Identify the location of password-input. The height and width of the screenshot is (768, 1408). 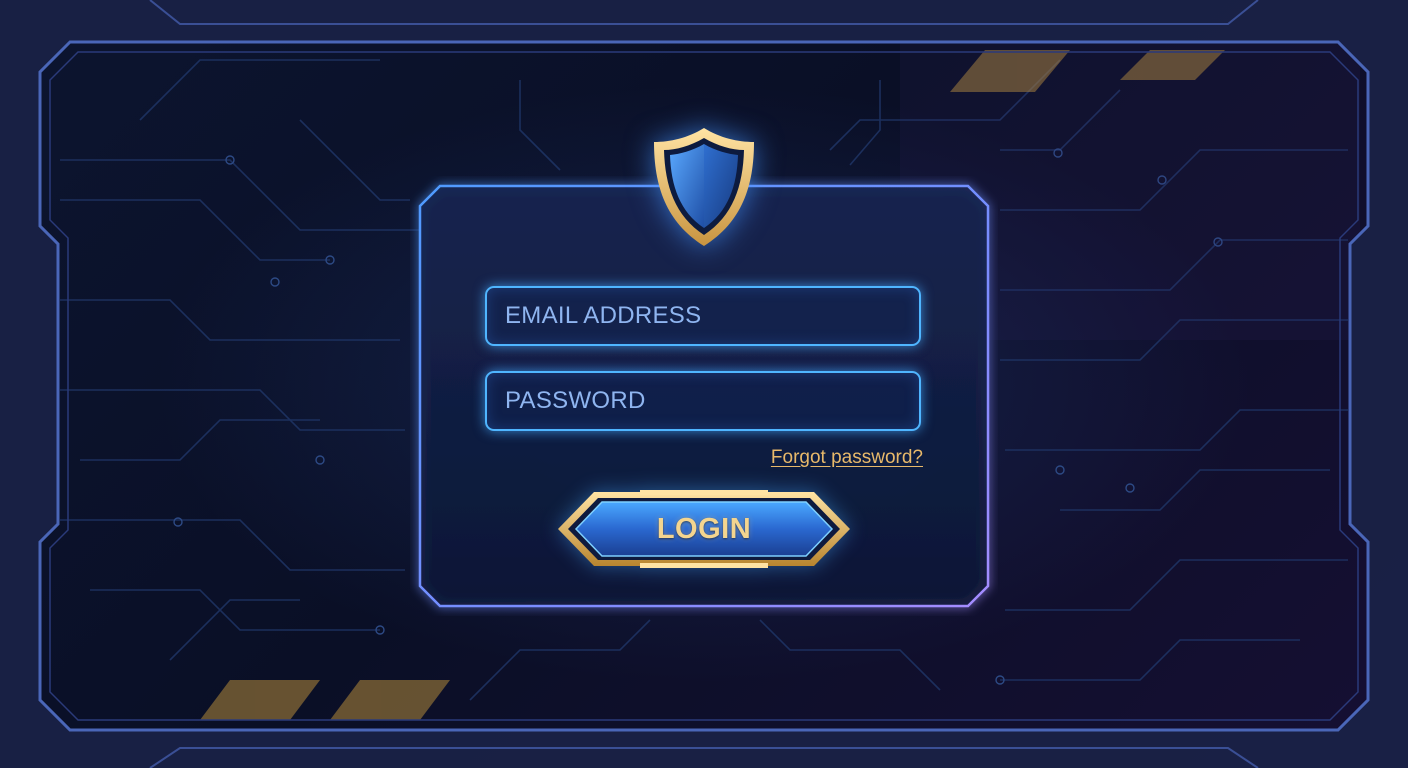
(703, 401).